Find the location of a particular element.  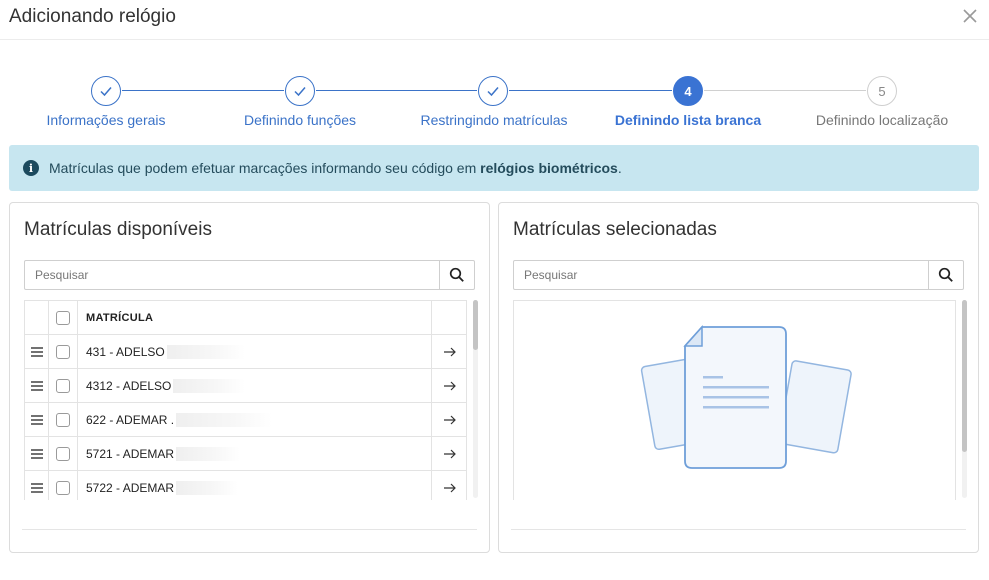

alert-text-end: . is located at coordinates (619, 168).